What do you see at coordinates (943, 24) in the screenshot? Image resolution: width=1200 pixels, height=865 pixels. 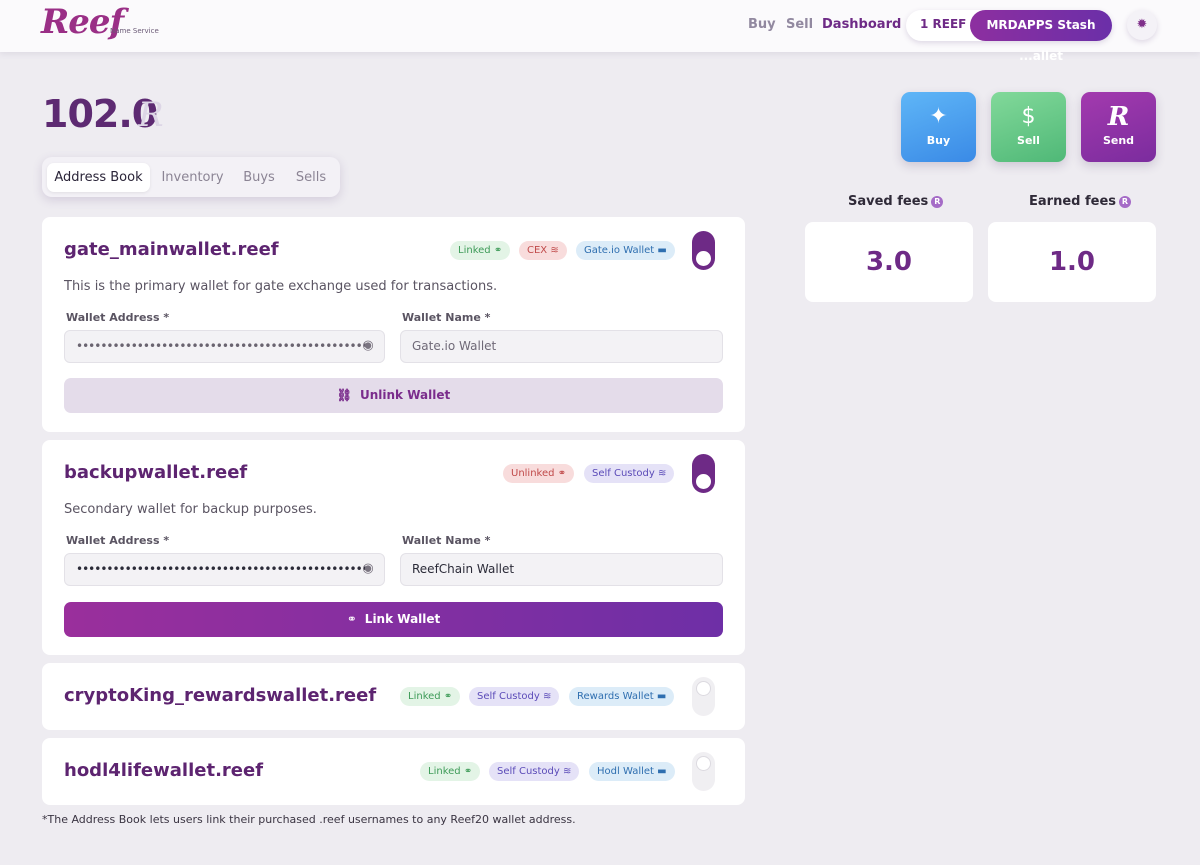 I see `reef-balance-pill: 1 REEF` at bounding box center [943, 24].